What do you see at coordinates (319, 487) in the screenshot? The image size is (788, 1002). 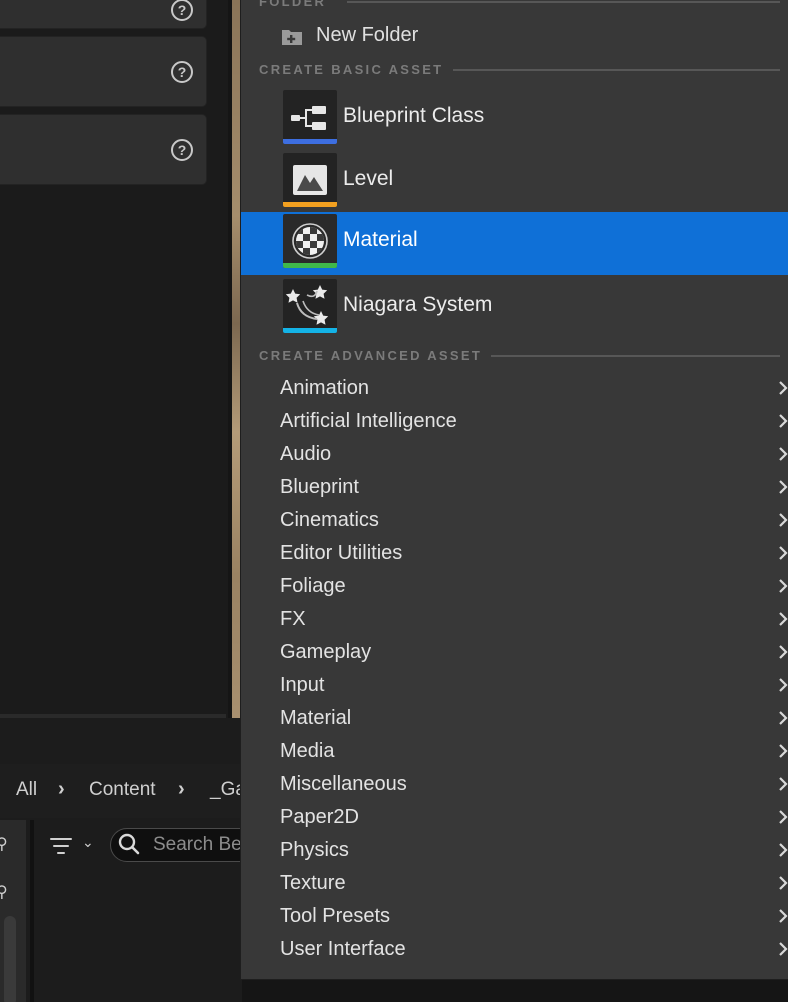 I see `menu-item-label: Blueprint` at bounding box center [319, 487].